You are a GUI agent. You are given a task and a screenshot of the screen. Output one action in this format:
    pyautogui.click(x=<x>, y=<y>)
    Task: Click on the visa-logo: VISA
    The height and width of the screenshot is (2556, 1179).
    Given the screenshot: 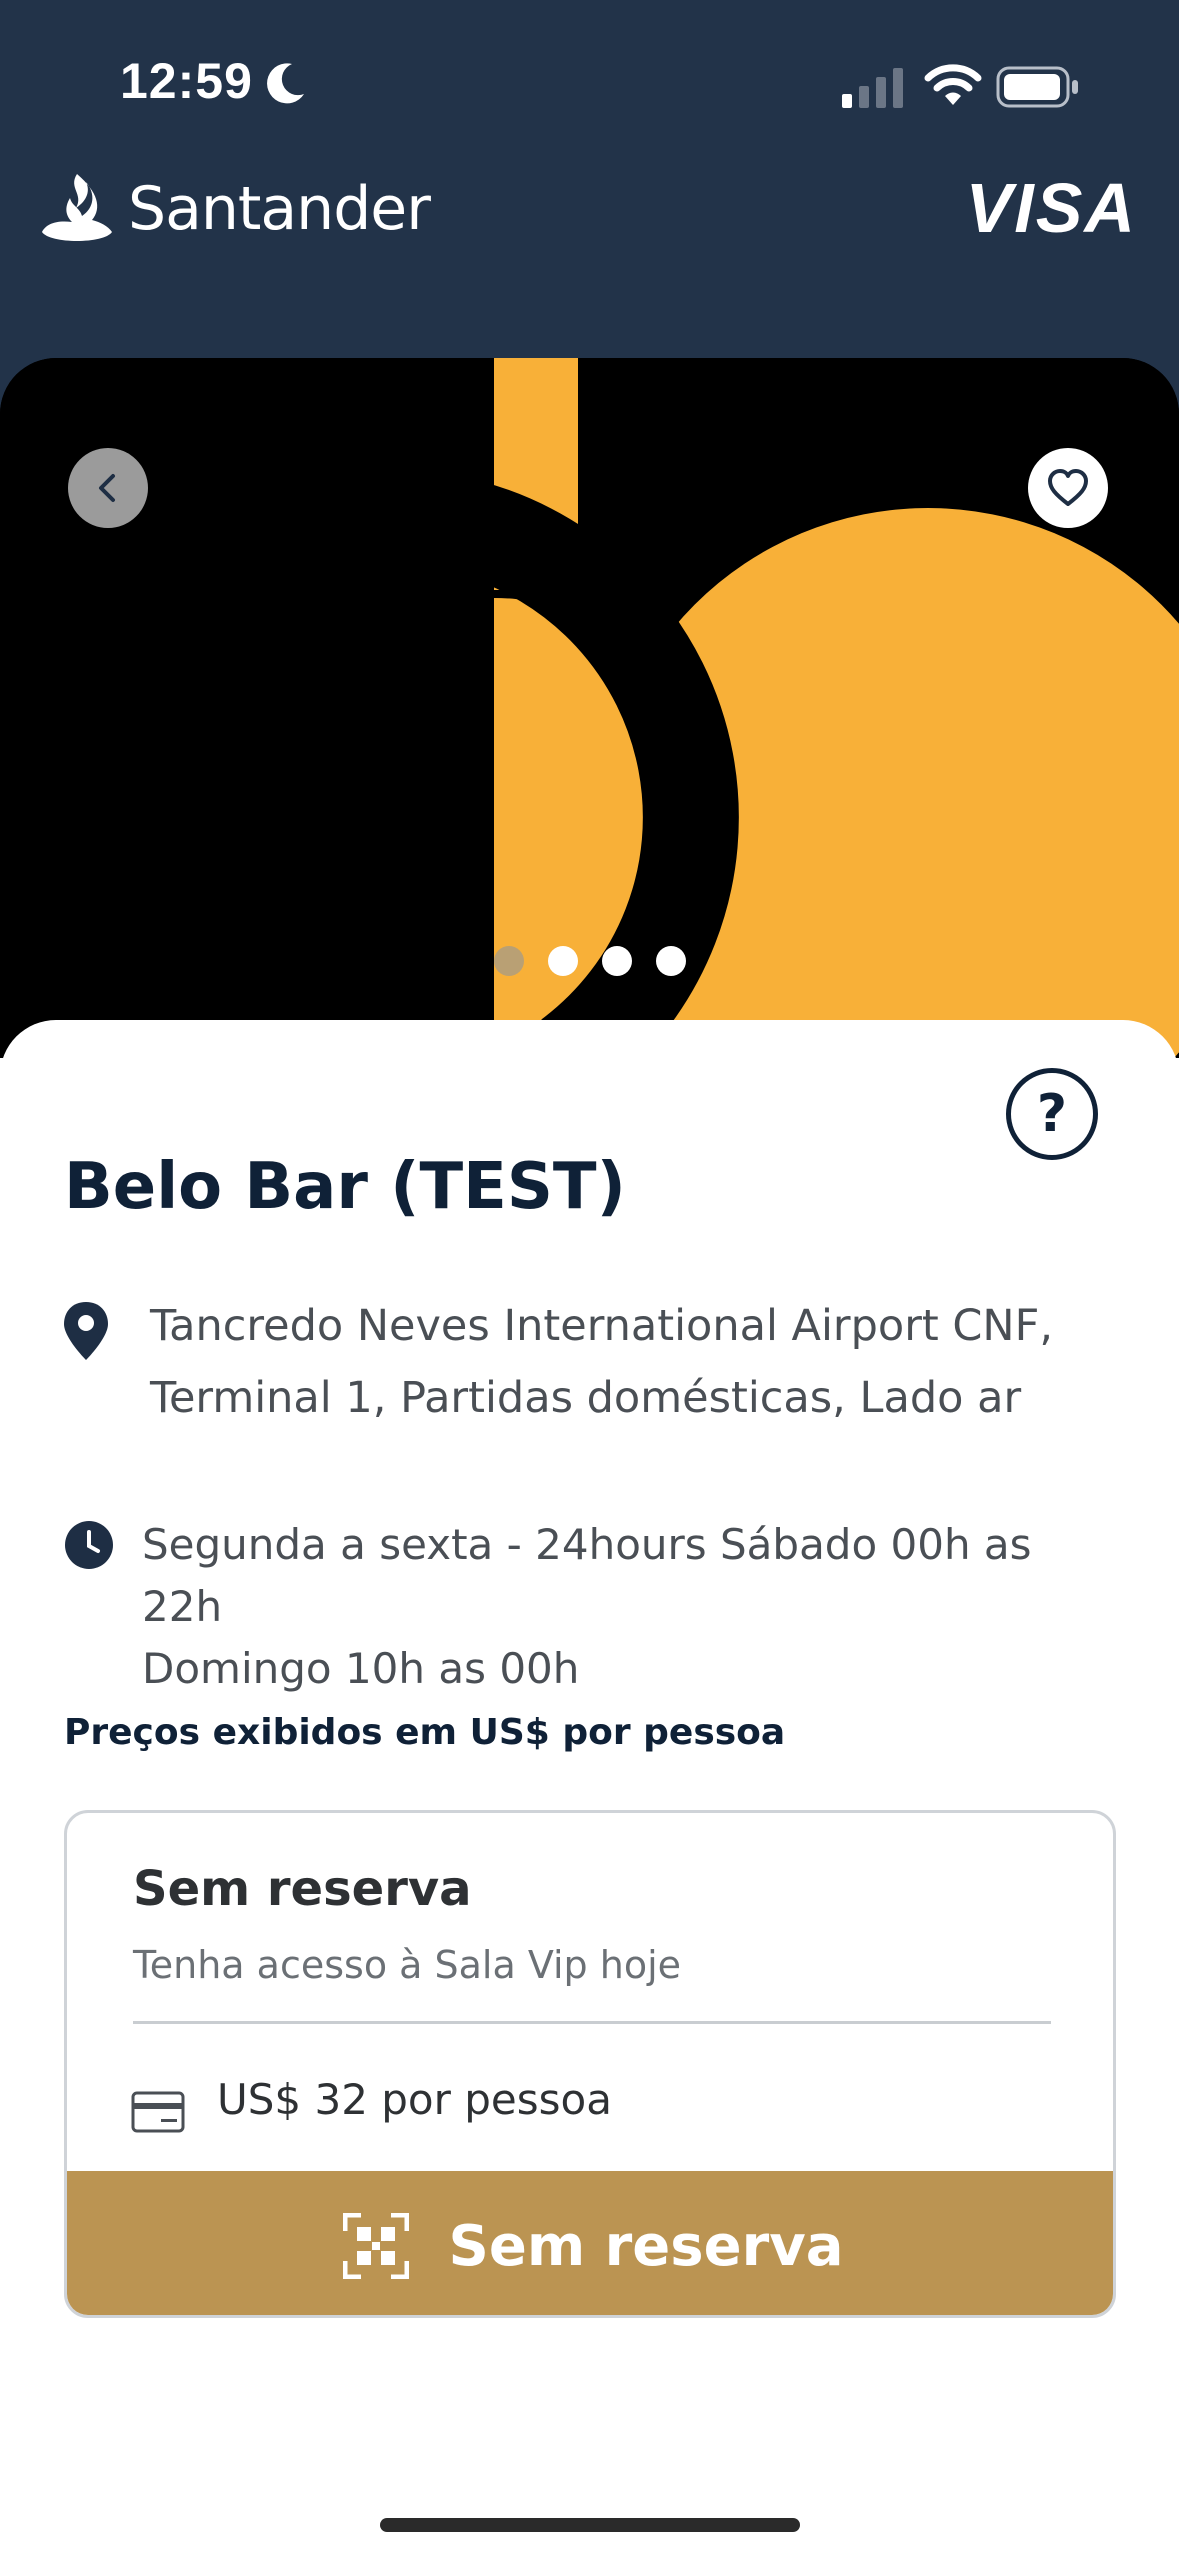 What is the action you would take?
    pyautogui.click(x=1051, y=208)
    